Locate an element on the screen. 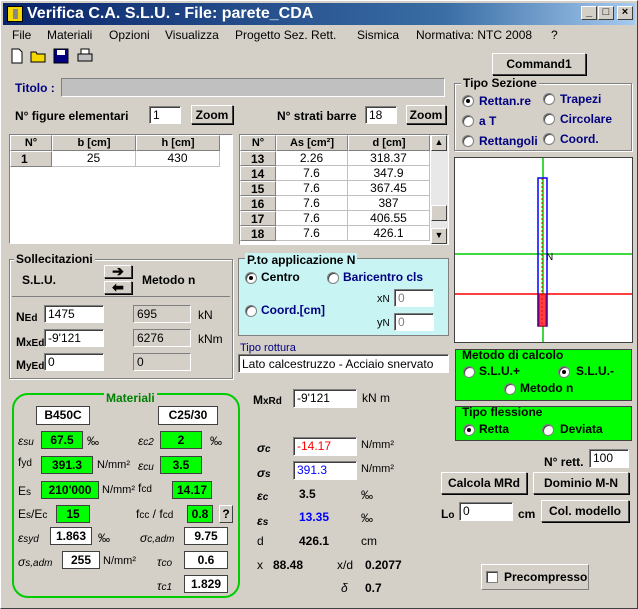 The width and height of the screenshot is (638, 609). radio-deviata is located at coordinates (548, 430).